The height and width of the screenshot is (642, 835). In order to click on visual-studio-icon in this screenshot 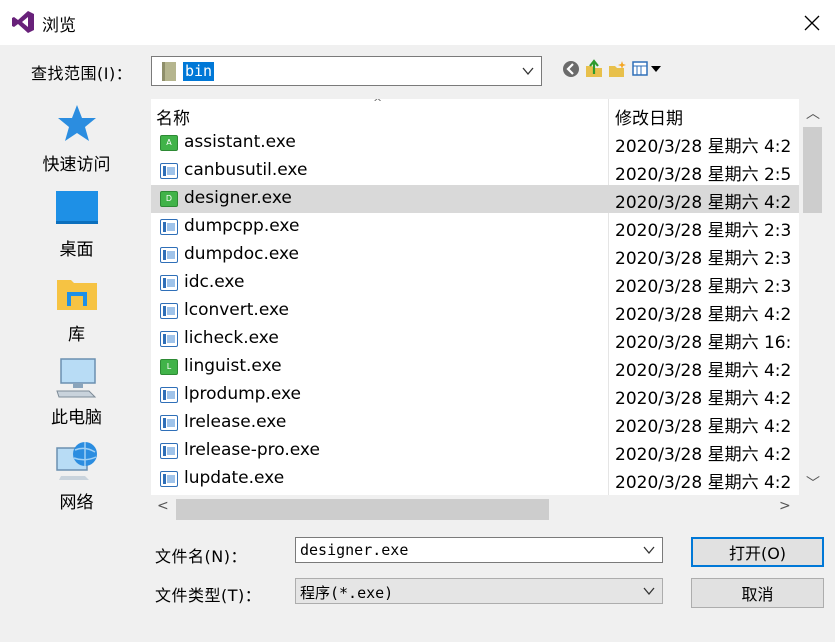, I will do `click(23, 22)`.